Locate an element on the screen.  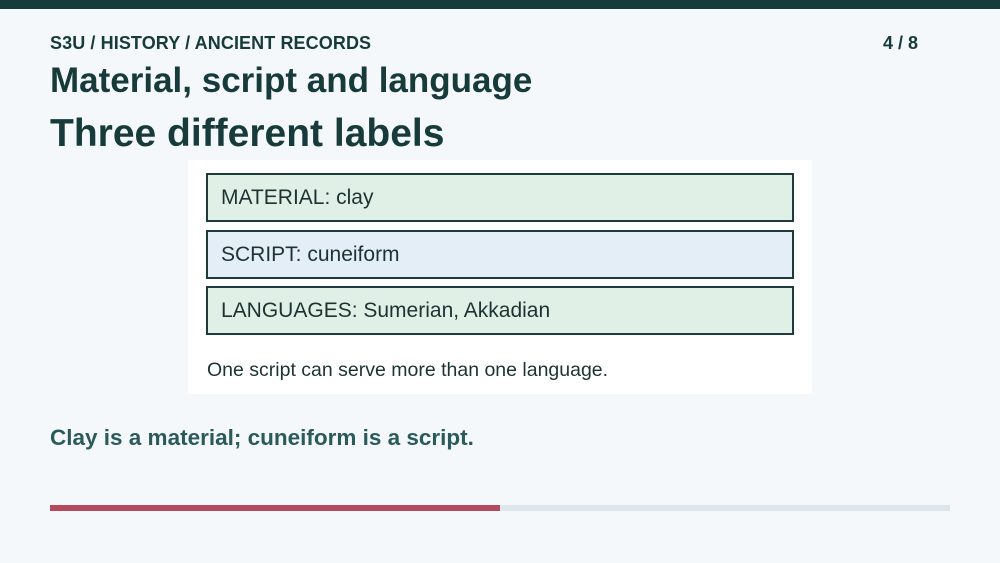
progress-bar is located at coordinates (500, 508).